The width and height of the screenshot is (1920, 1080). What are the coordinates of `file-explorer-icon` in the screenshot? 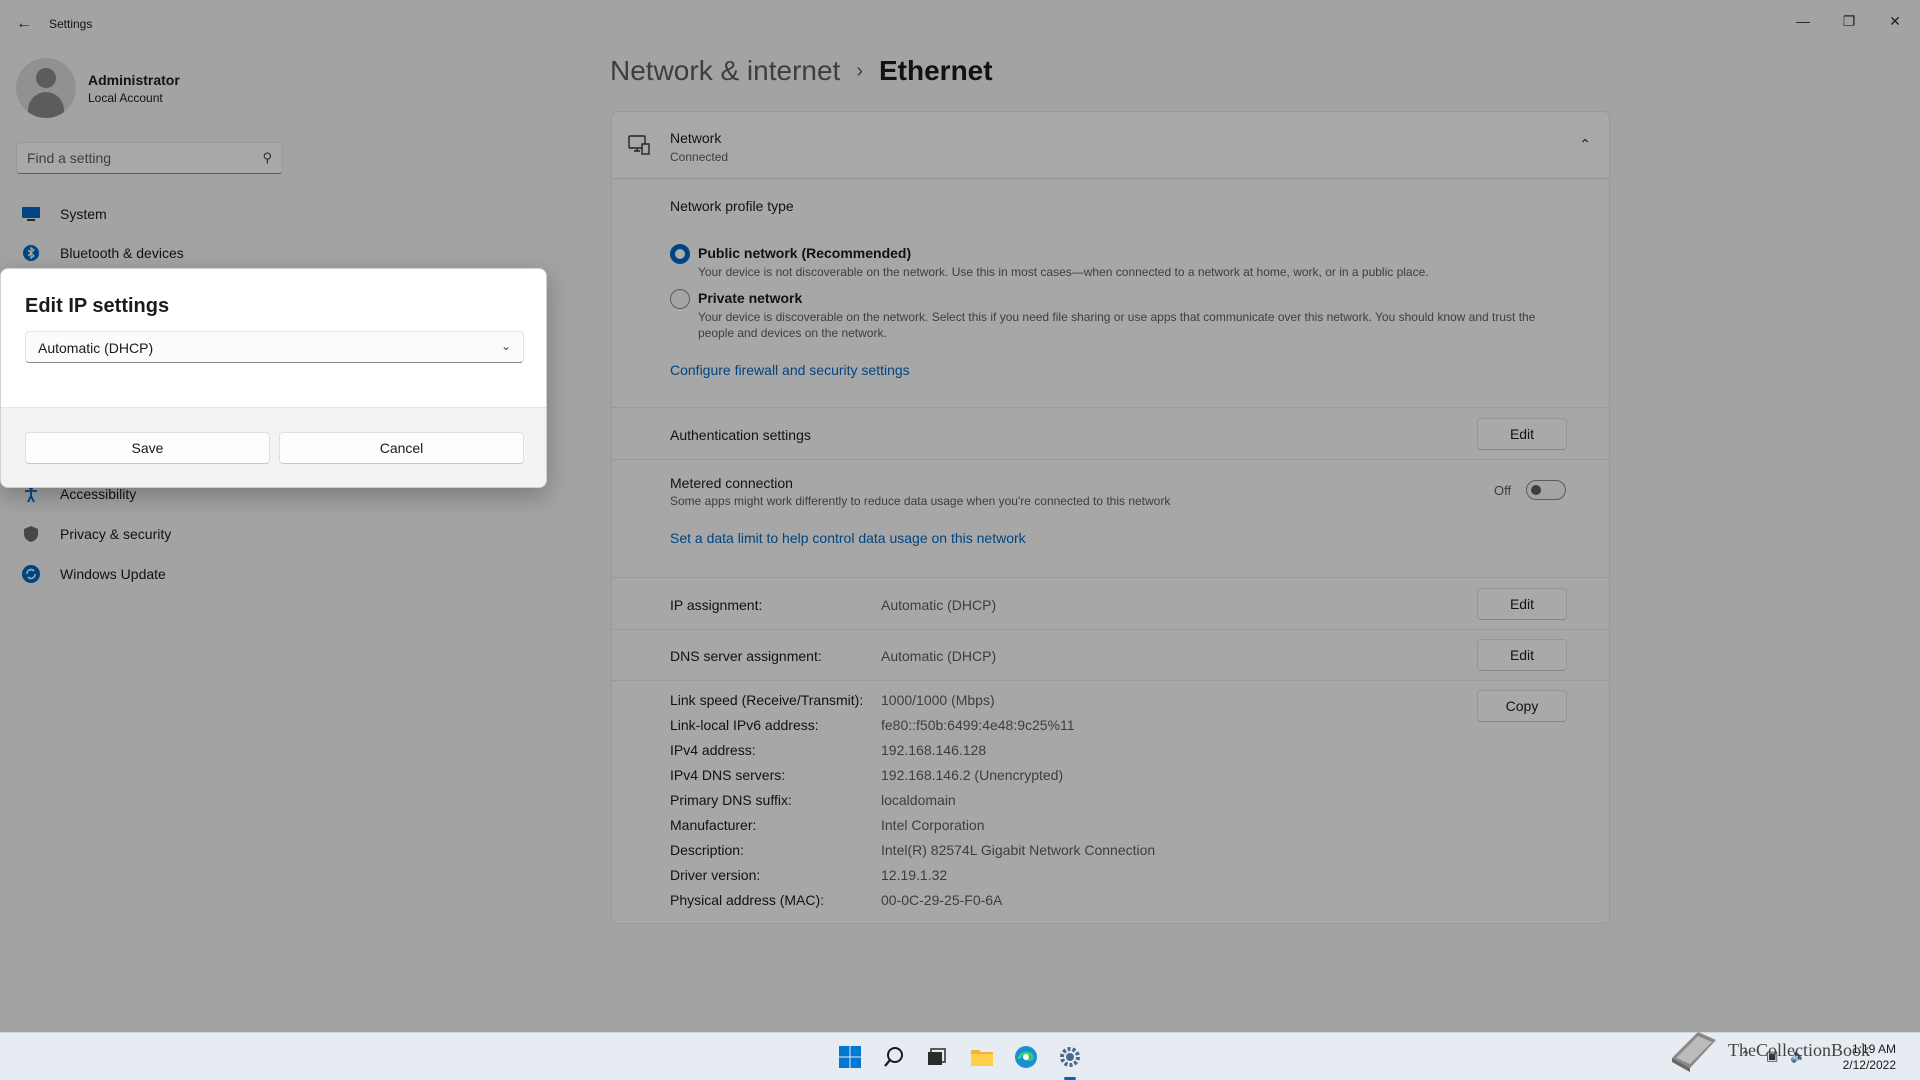 It's located at (982, 1057).